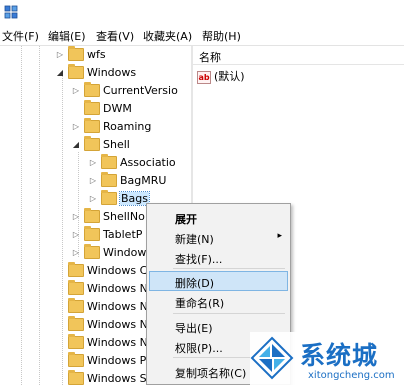 This screenshot has width=404, height=385. Describe the element at coordinates (124, 216) in the screenshot. I see `tree-node-label: ShellNo` at that location.